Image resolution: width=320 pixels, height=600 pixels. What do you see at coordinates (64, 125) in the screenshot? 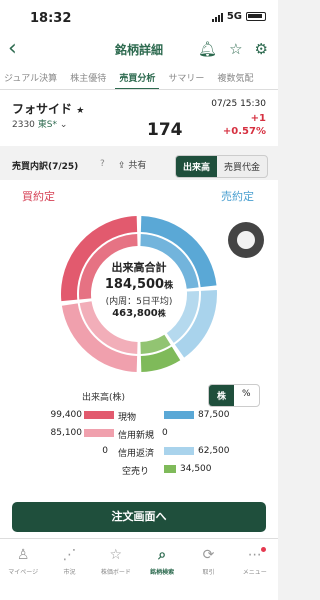
I see `chevron-down-icon: ⌄` at bounding box center [64, 125].